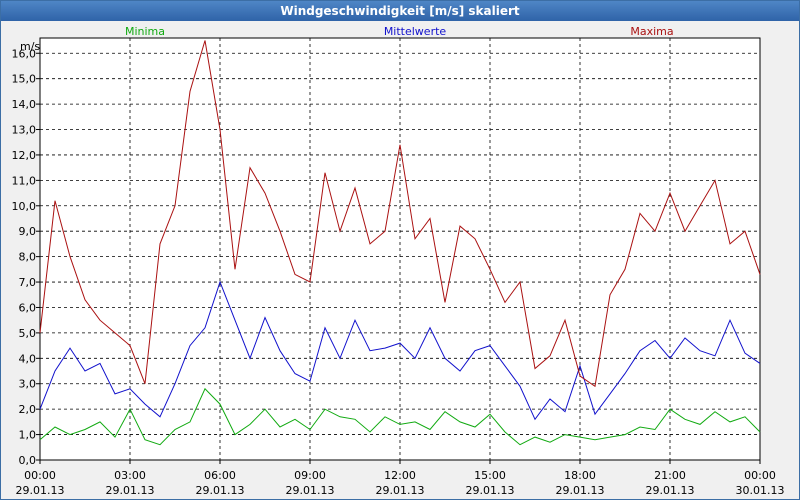  Describe the element at coordinates (415, 31) in the screenshot. I see `legend-mittelwerte: Mittelwerte` at that location.